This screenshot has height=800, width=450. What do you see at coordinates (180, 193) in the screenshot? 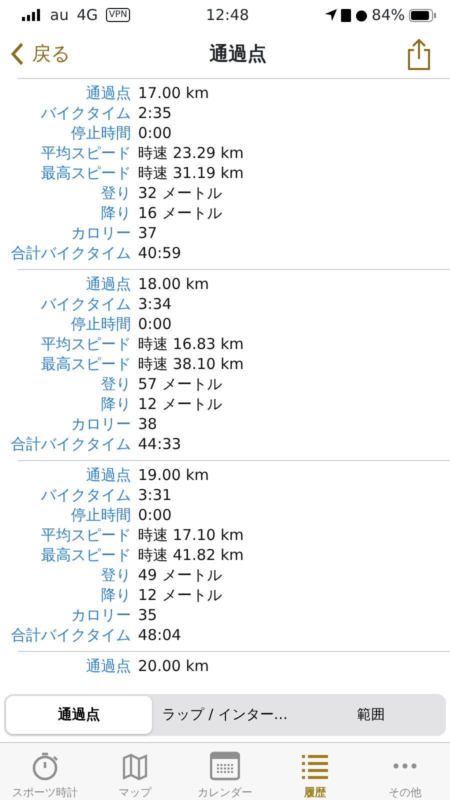
I see `field-value: 32 メートル` at bounding box center [180, 193].